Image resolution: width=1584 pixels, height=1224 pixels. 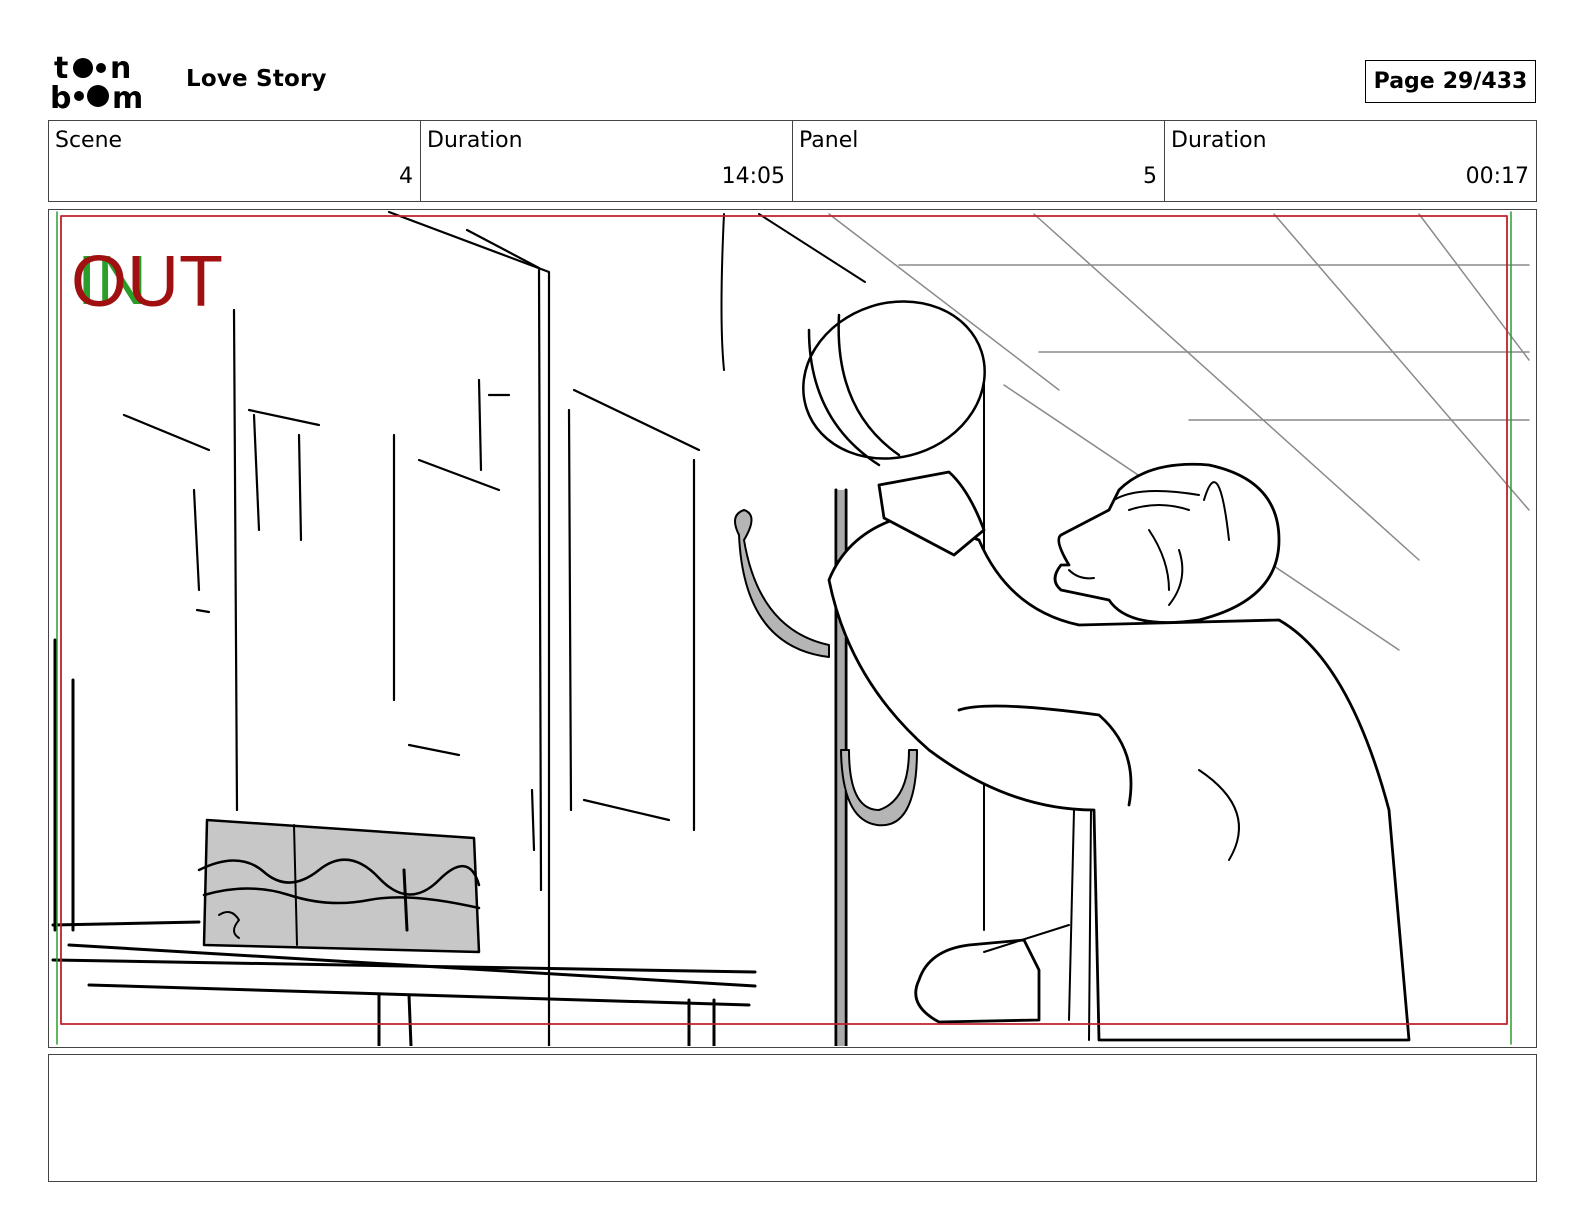 I want to click on page-label: Page, so click(x=1404, y=81).